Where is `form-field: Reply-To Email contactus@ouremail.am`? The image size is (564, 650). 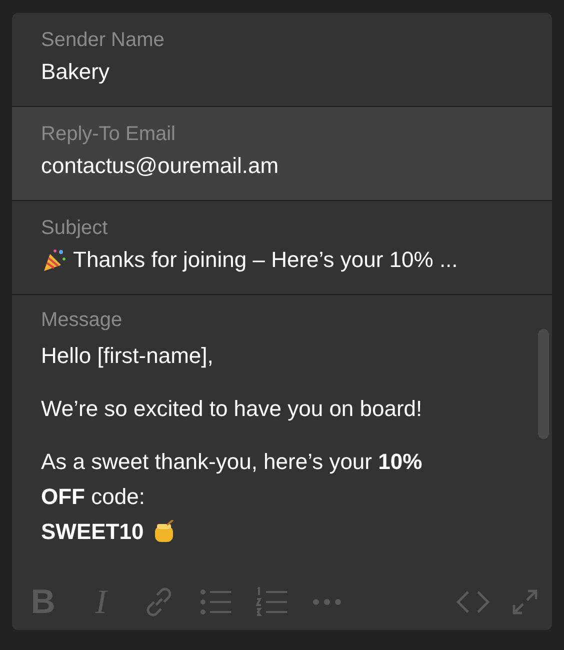
form-field: Reply-To Email contactus@ouremail.am is located at coordinates (282, 154).